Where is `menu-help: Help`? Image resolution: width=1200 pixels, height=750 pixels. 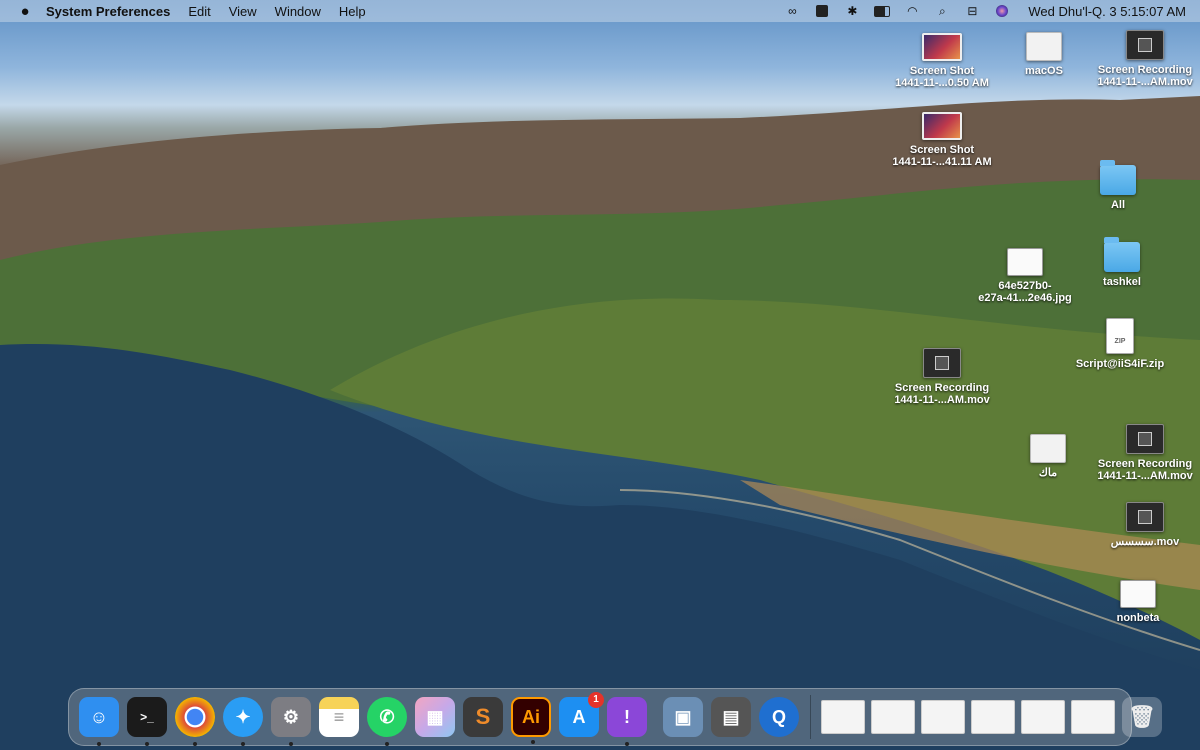
menu-help: Help is located at coordinates (352, 11).